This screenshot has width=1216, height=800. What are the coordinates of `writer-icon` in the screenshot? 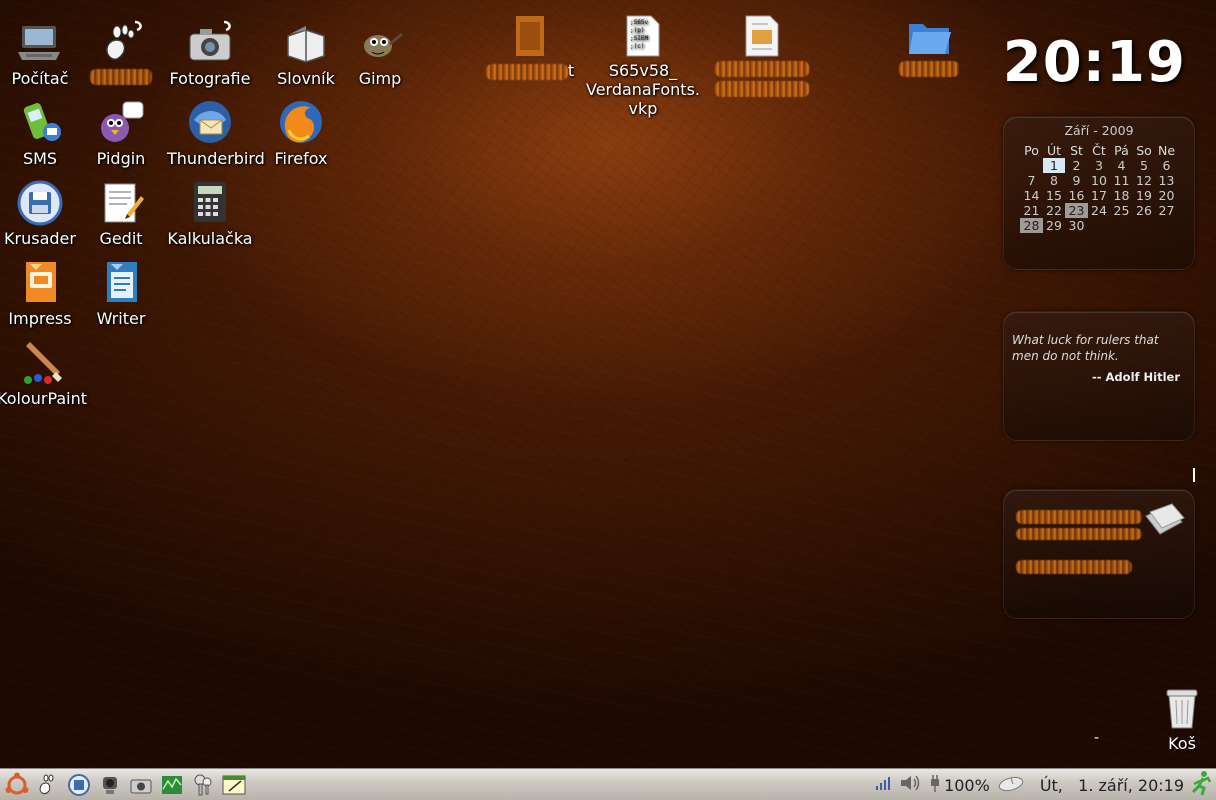 It's located at (121, 282).